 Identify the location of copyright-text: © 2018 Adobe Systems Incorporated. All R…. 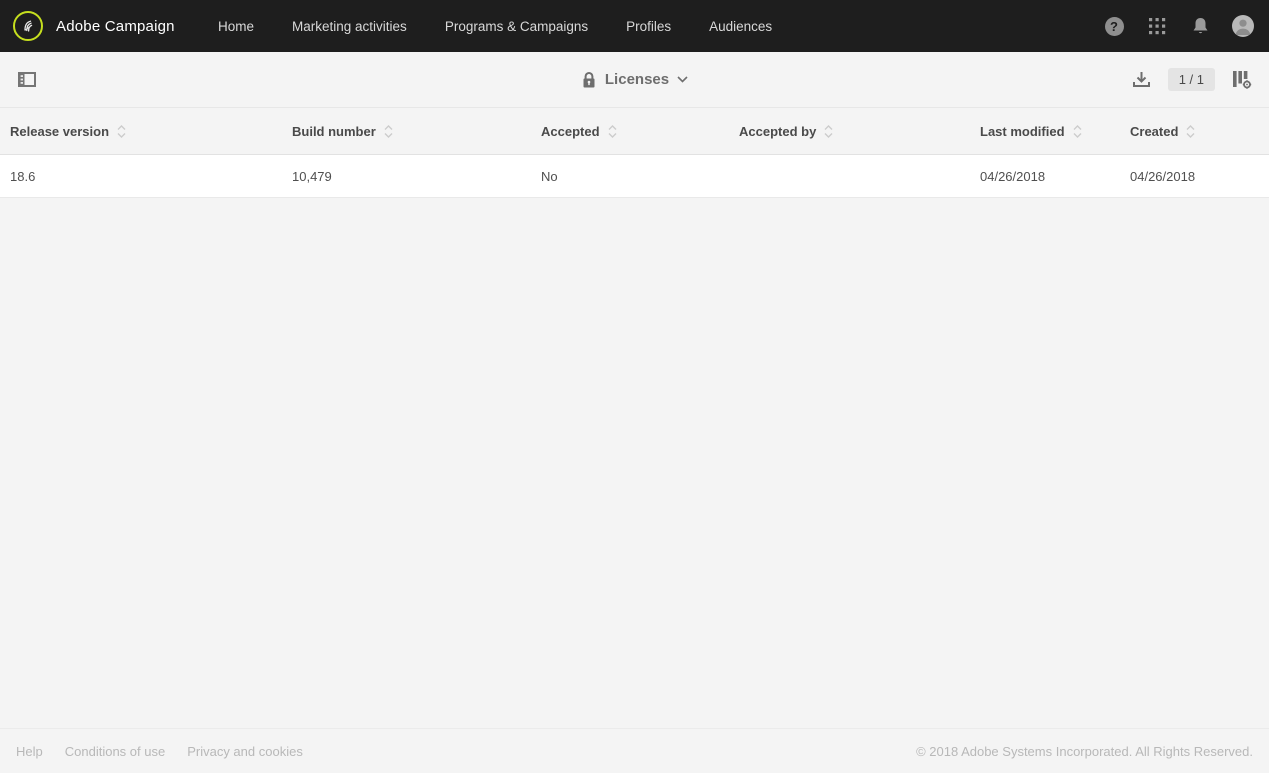
(1084, 751).